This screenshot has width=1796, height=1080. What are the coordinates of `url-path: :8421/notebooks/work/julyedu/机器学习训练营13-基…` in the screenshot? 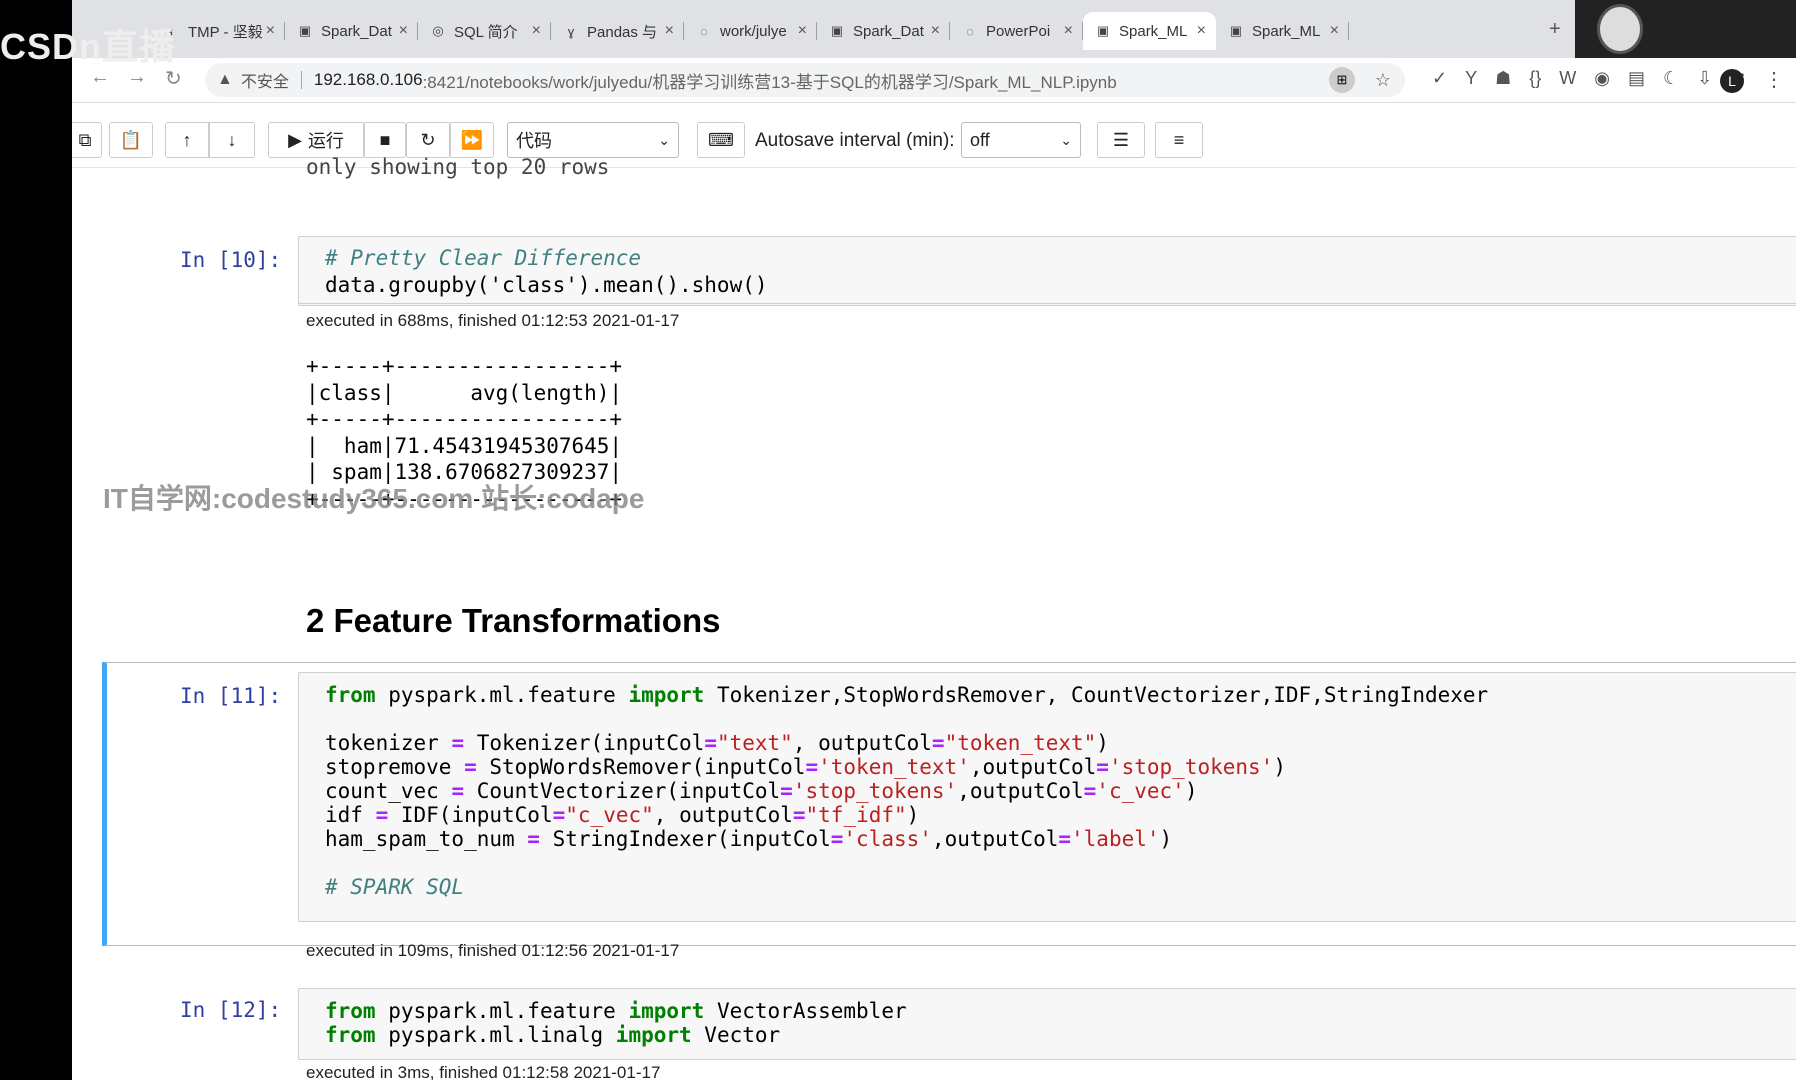 It's located at (769, 82).